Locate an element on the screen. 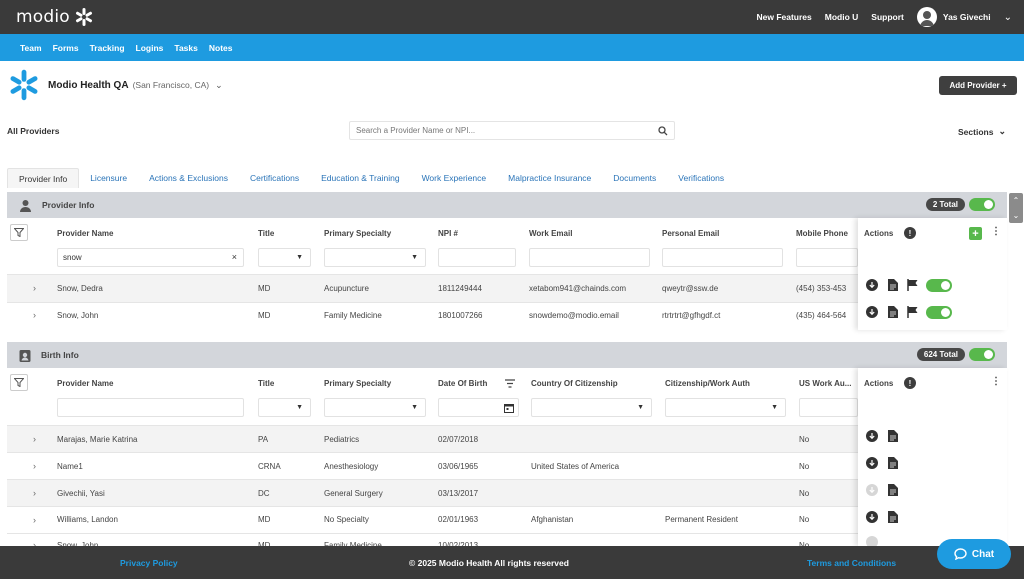  user-menu: Yas Givechi is located at coordinates (953, 17).